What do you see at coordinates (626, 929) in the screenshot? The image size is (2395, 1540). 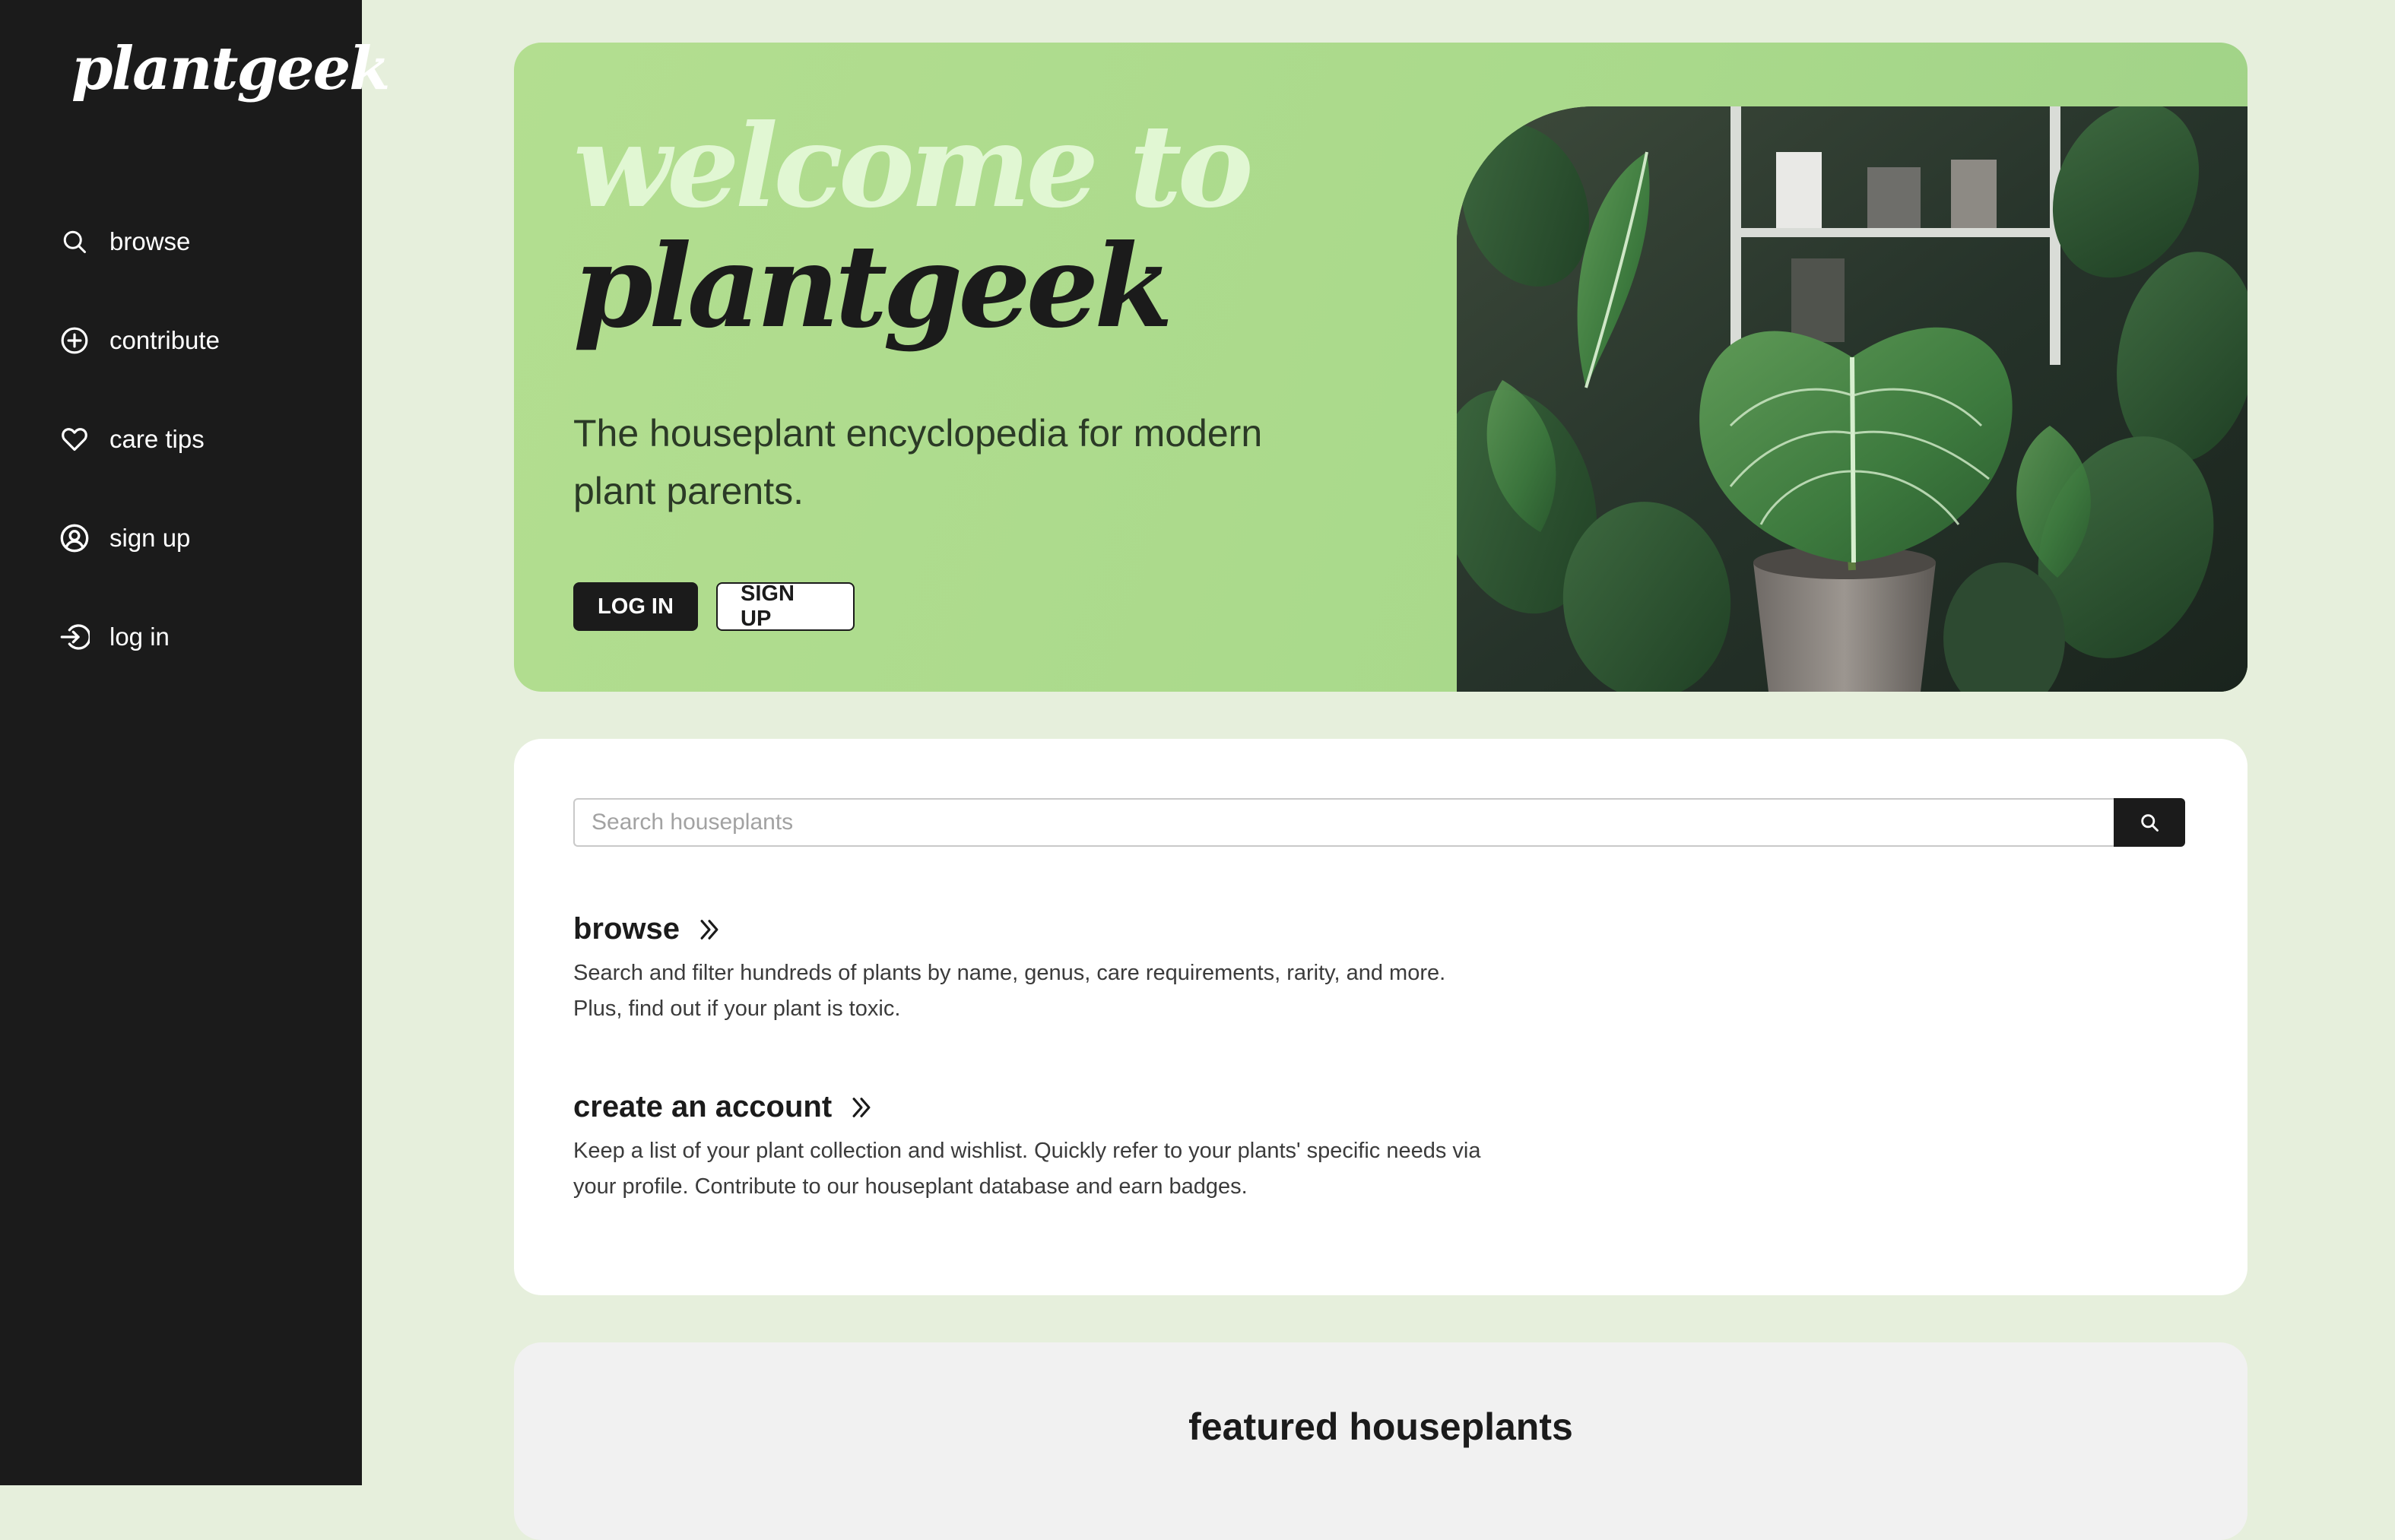 I see `browse-heading: browse` at bounding box center [626, 929].